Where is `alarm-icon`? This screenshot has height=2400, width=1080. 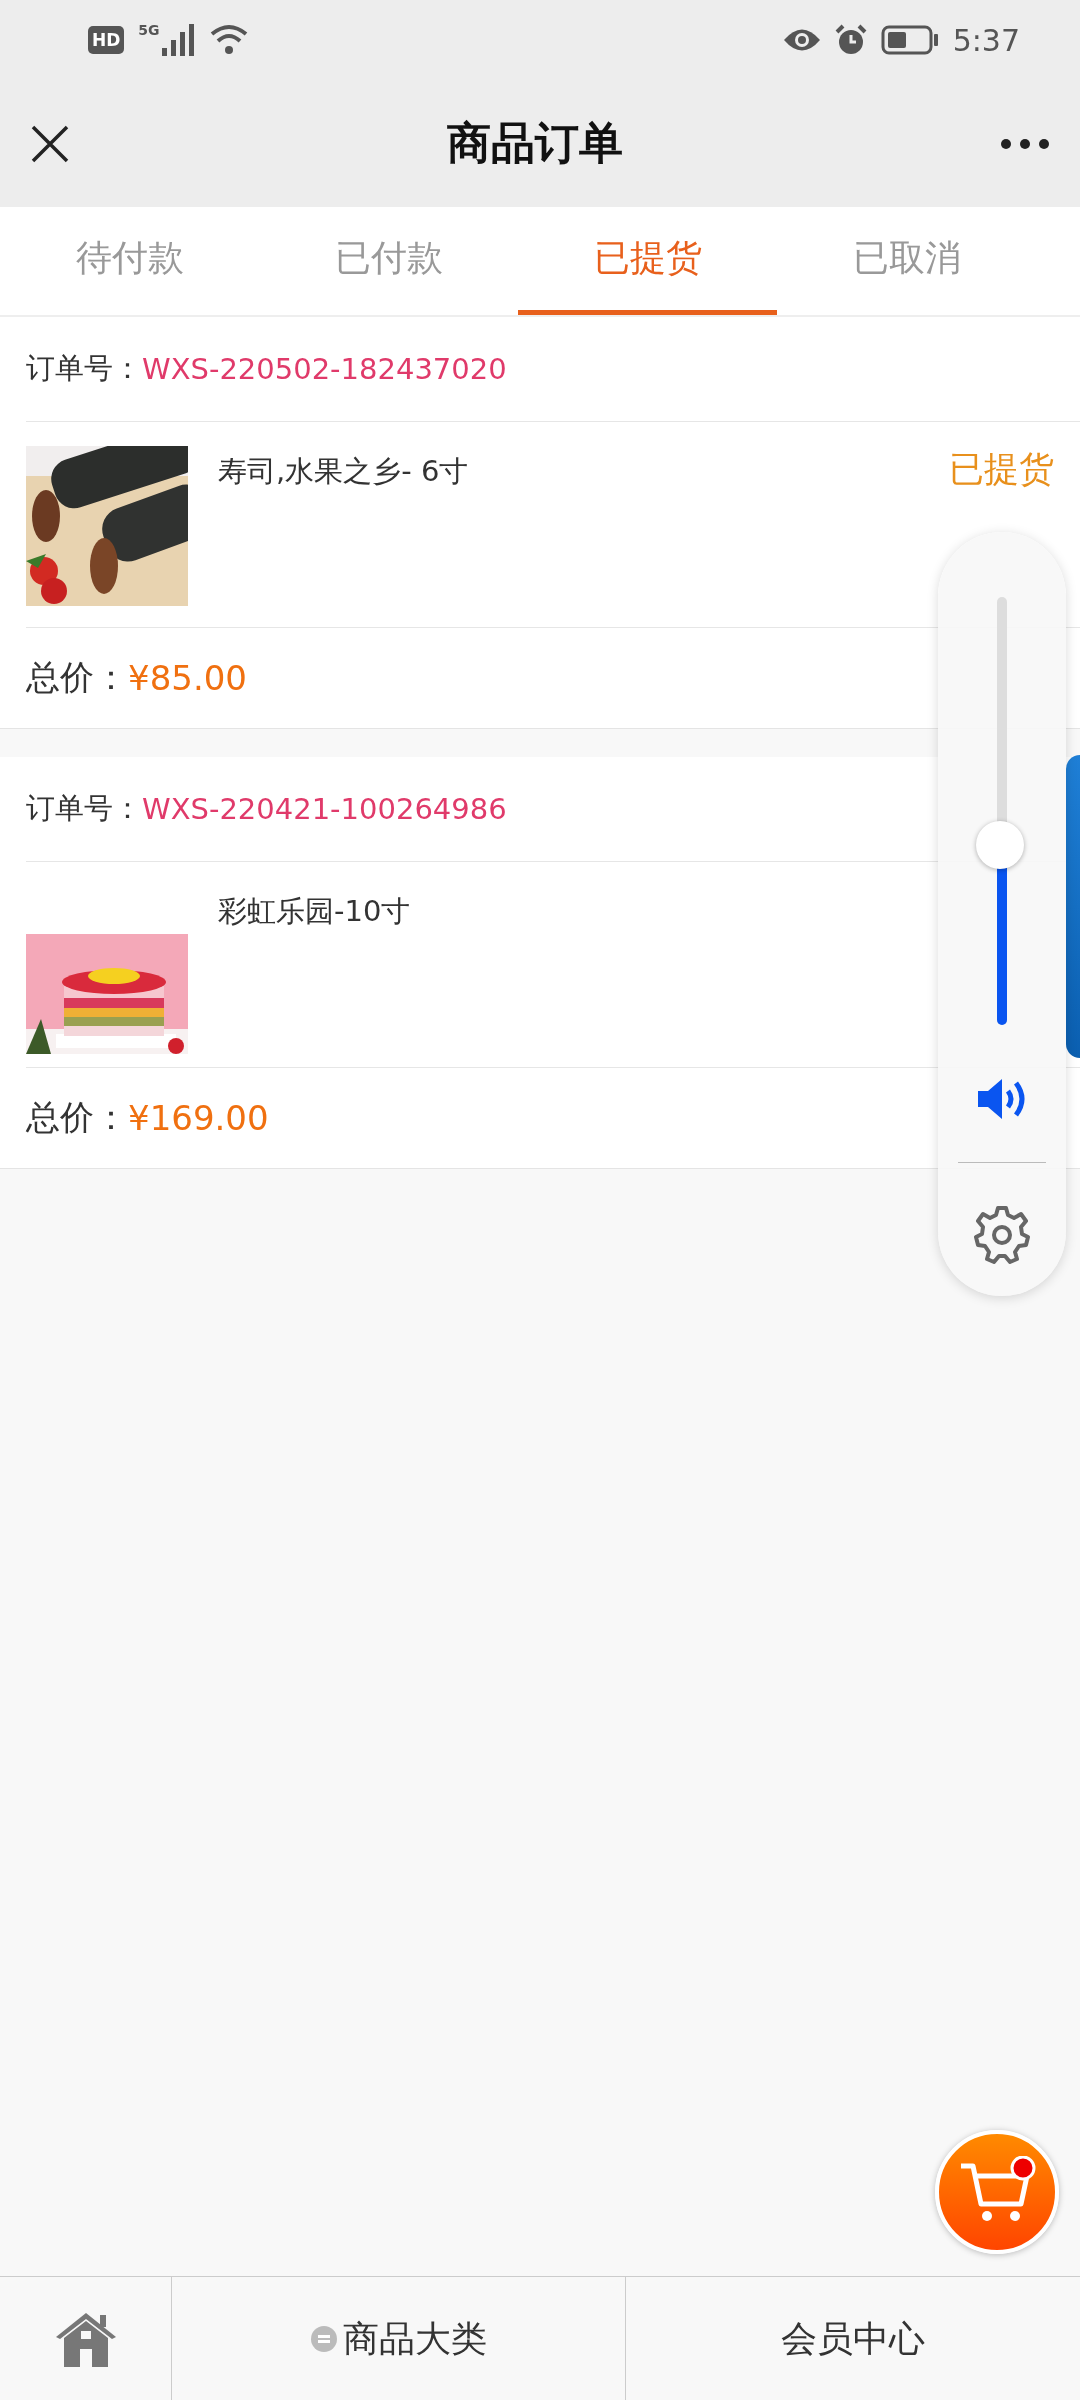
alarm-icon is located at coordinates (850, 40).